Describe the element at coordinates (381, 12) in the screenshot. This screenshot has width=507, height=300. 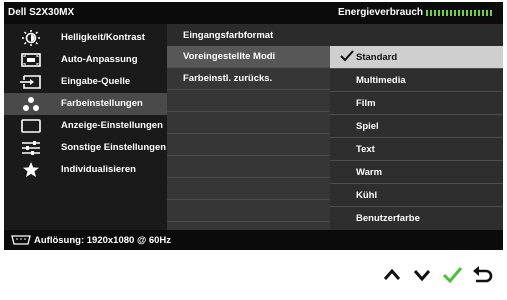
I see `energy-consumption-label: Energieverbrauch` at that location.